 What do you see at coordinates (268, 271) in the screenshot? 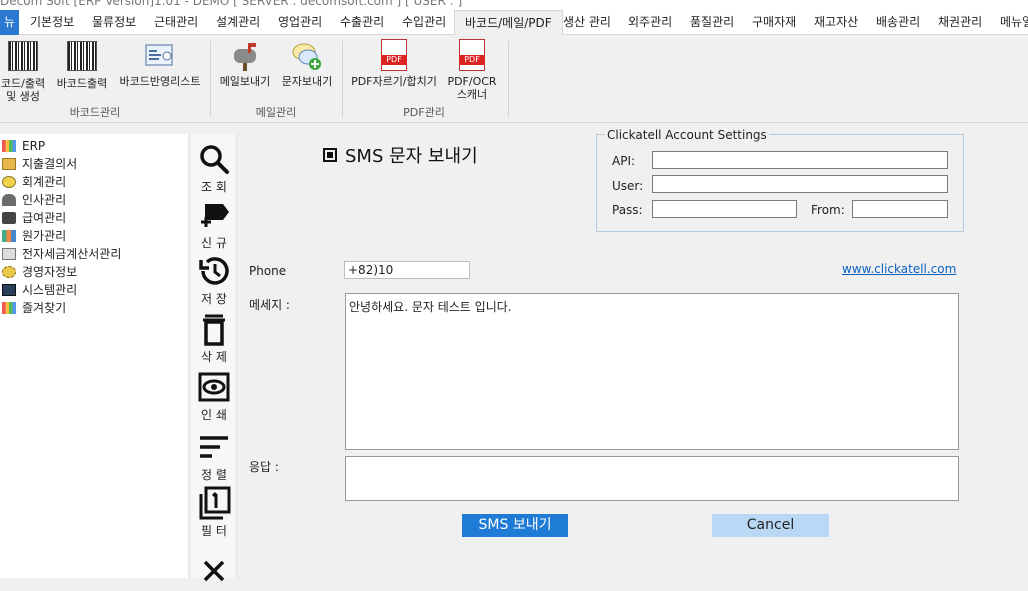
I see `phone-label: Phone` at bounding box center [268, 271].